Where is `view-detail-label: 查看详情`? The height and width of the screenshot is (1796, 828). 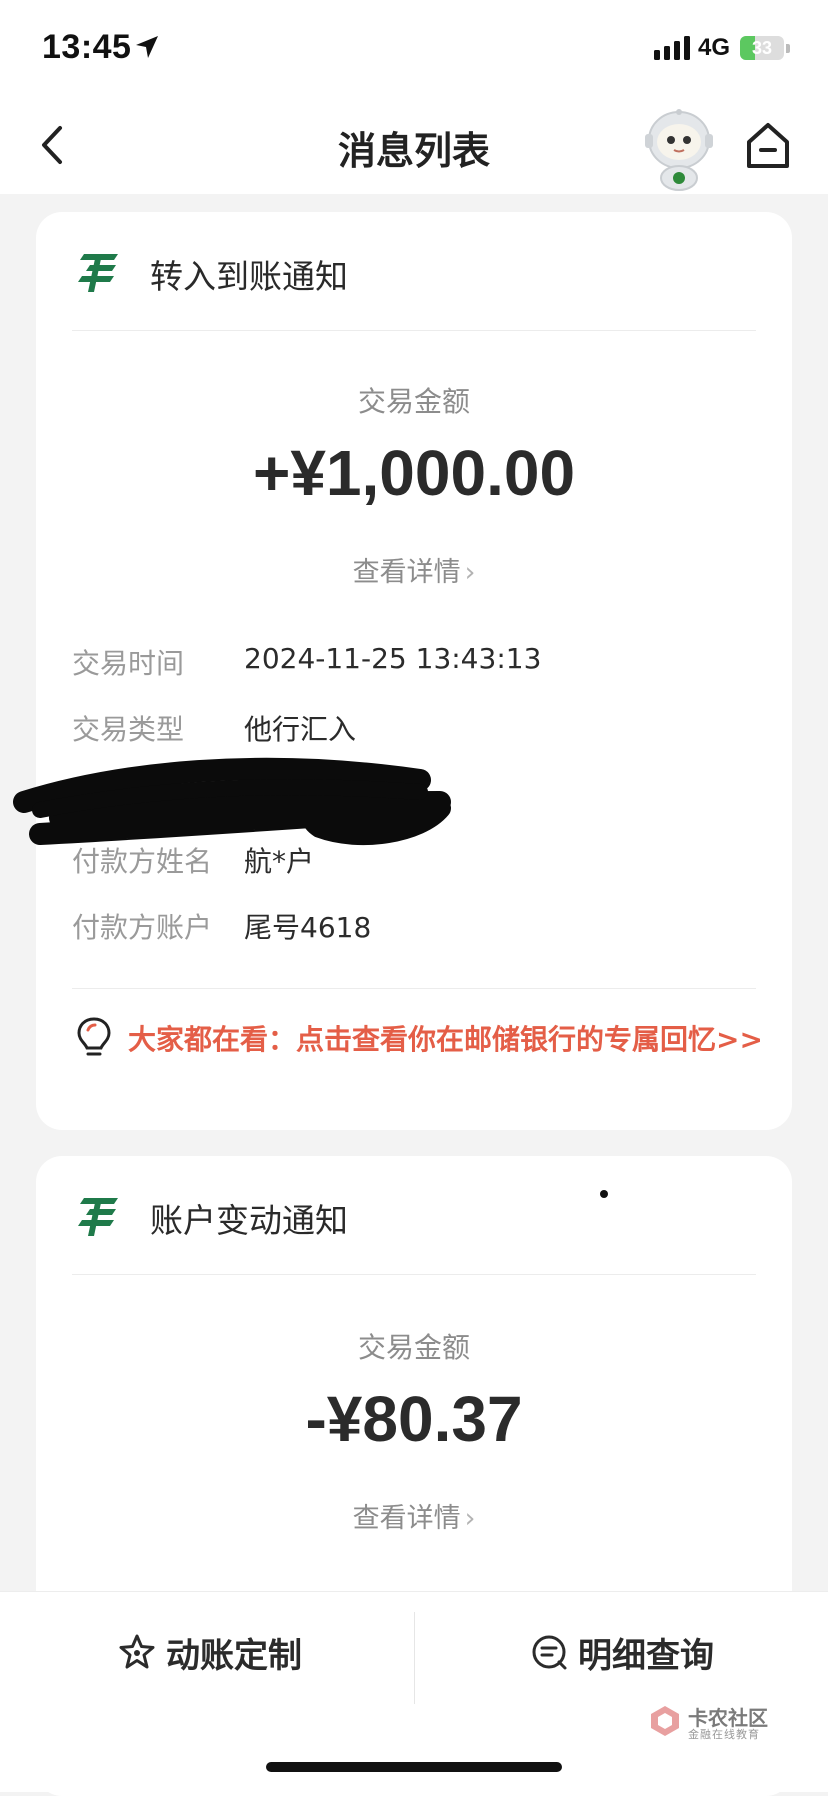
view-detail-label: 查看详情 is located at coordinates (406, 1518).